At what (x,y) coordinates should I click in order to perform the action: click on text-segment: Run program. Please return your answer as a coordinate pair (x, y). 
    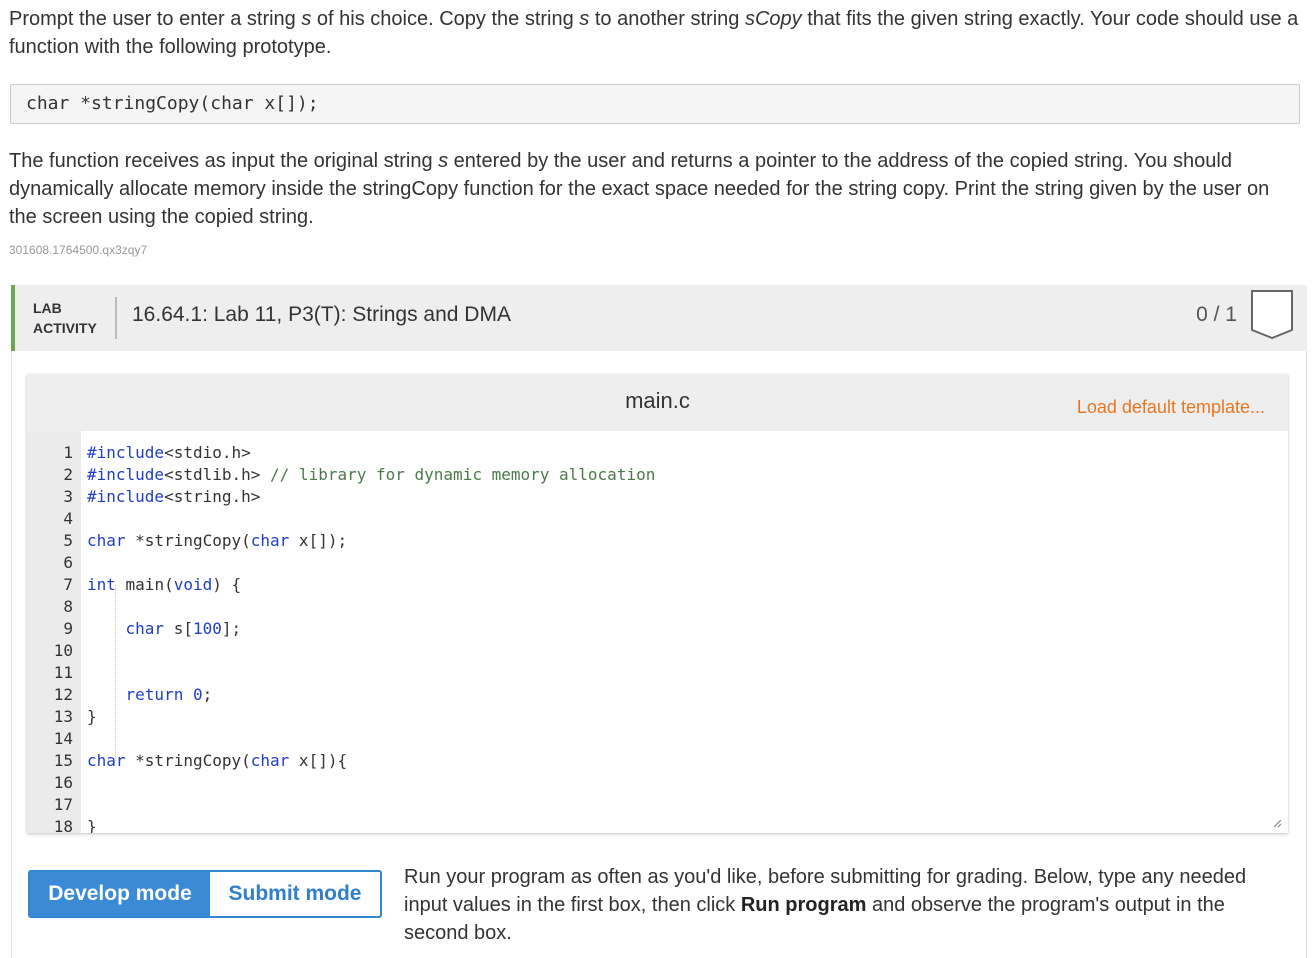
    Looking at the image, I should click on (803, 905).